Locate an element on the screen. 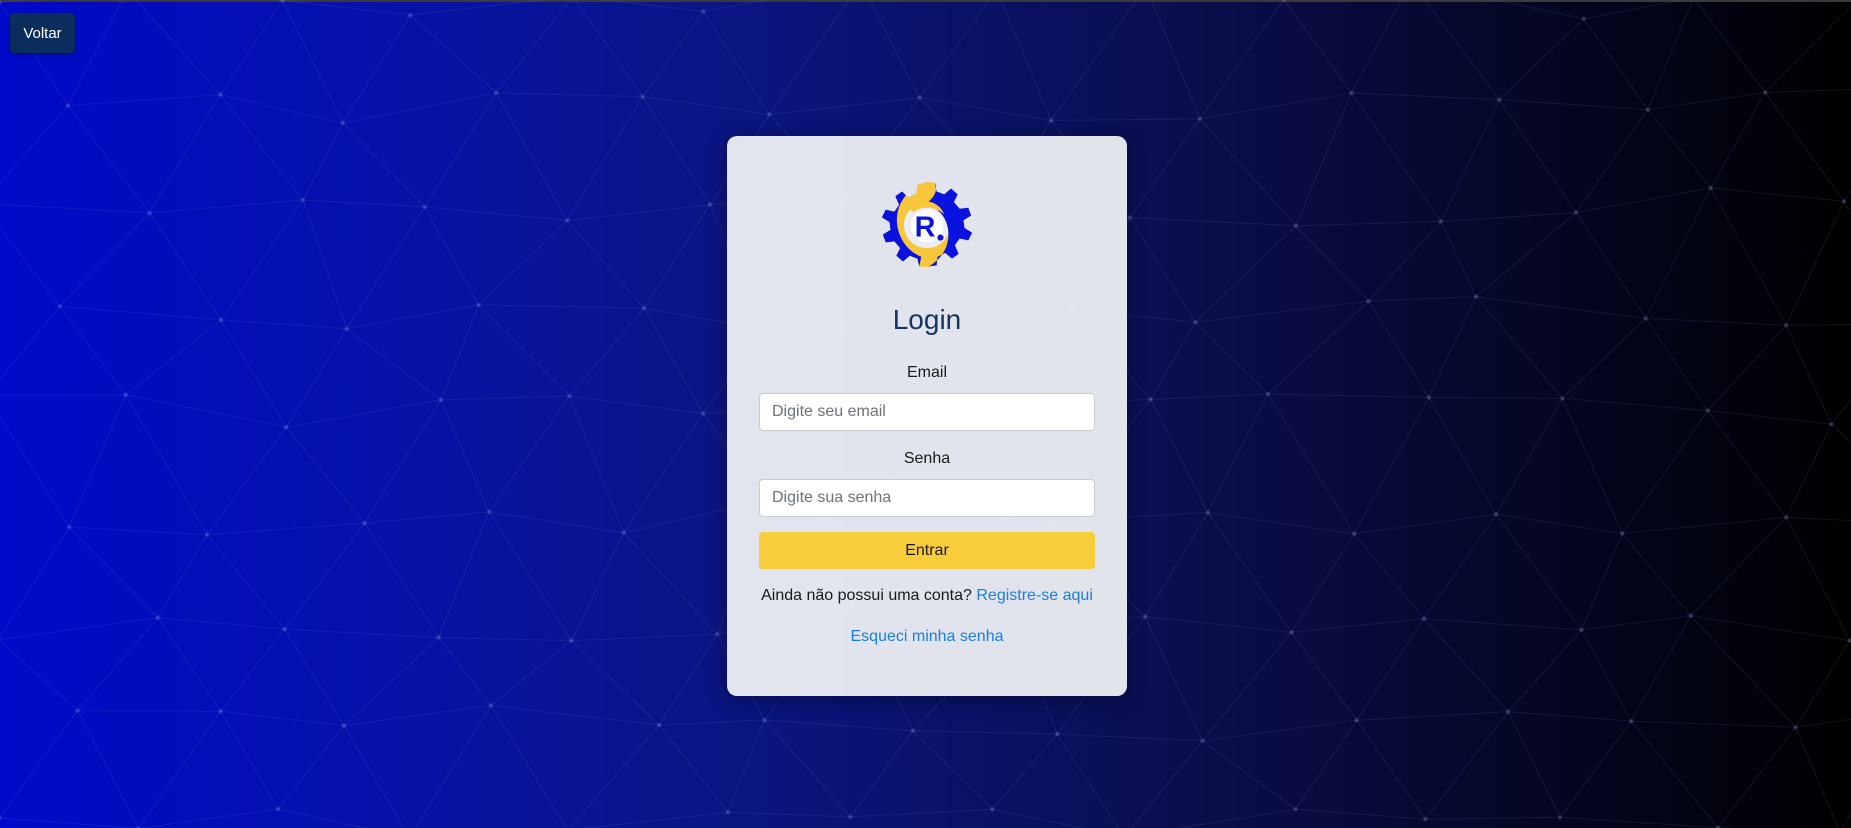 This screenshot has width=1851, height=828. email-input is located at coordinates (927, 412).